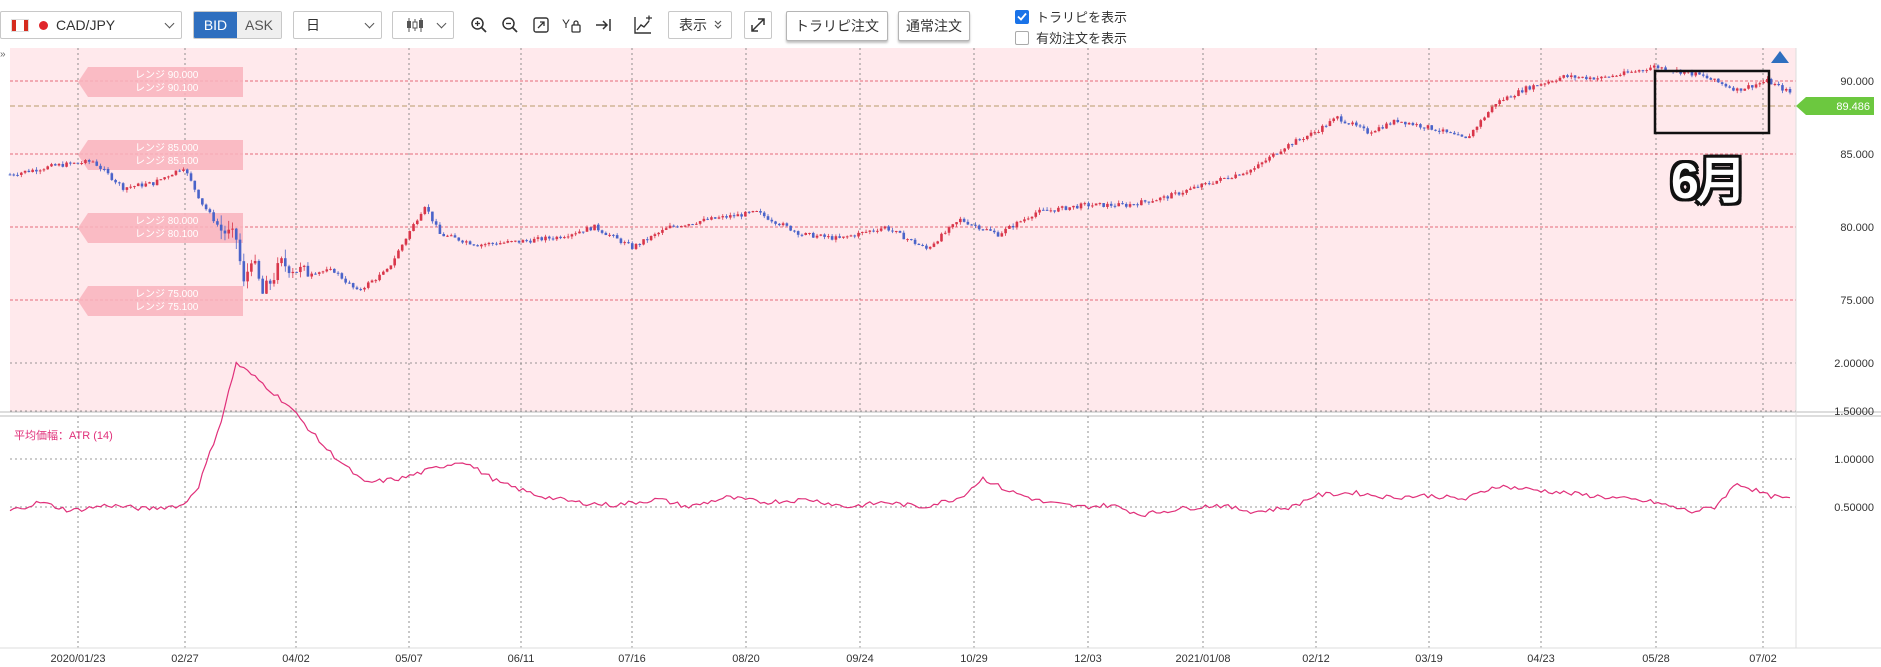 Image resolution: width=1881 pixels, height=667 pixels. Describe the element at coordinates (1082, 38) in the screenshot. I see `show-valid-orders-label: 有効注文を表示` at that location.